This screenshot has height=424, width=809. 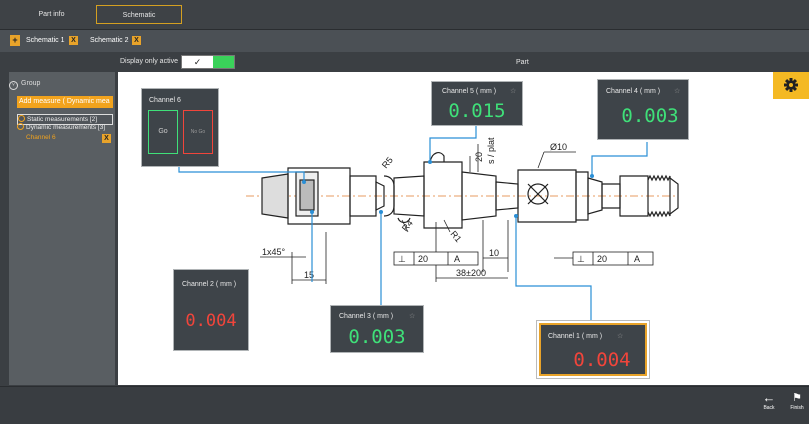 What do you see at coordinates (769, 397) in the screenshot?
I see `back-arrow-icon: ←` at bounding box center [769, 397].